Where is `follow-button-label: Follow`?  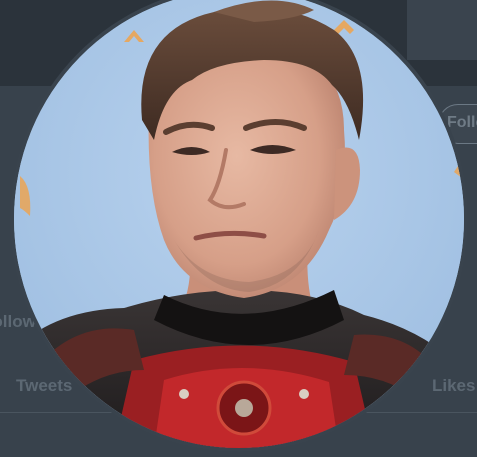 follow-button-label: Follow is located at coordinates (462, 122).